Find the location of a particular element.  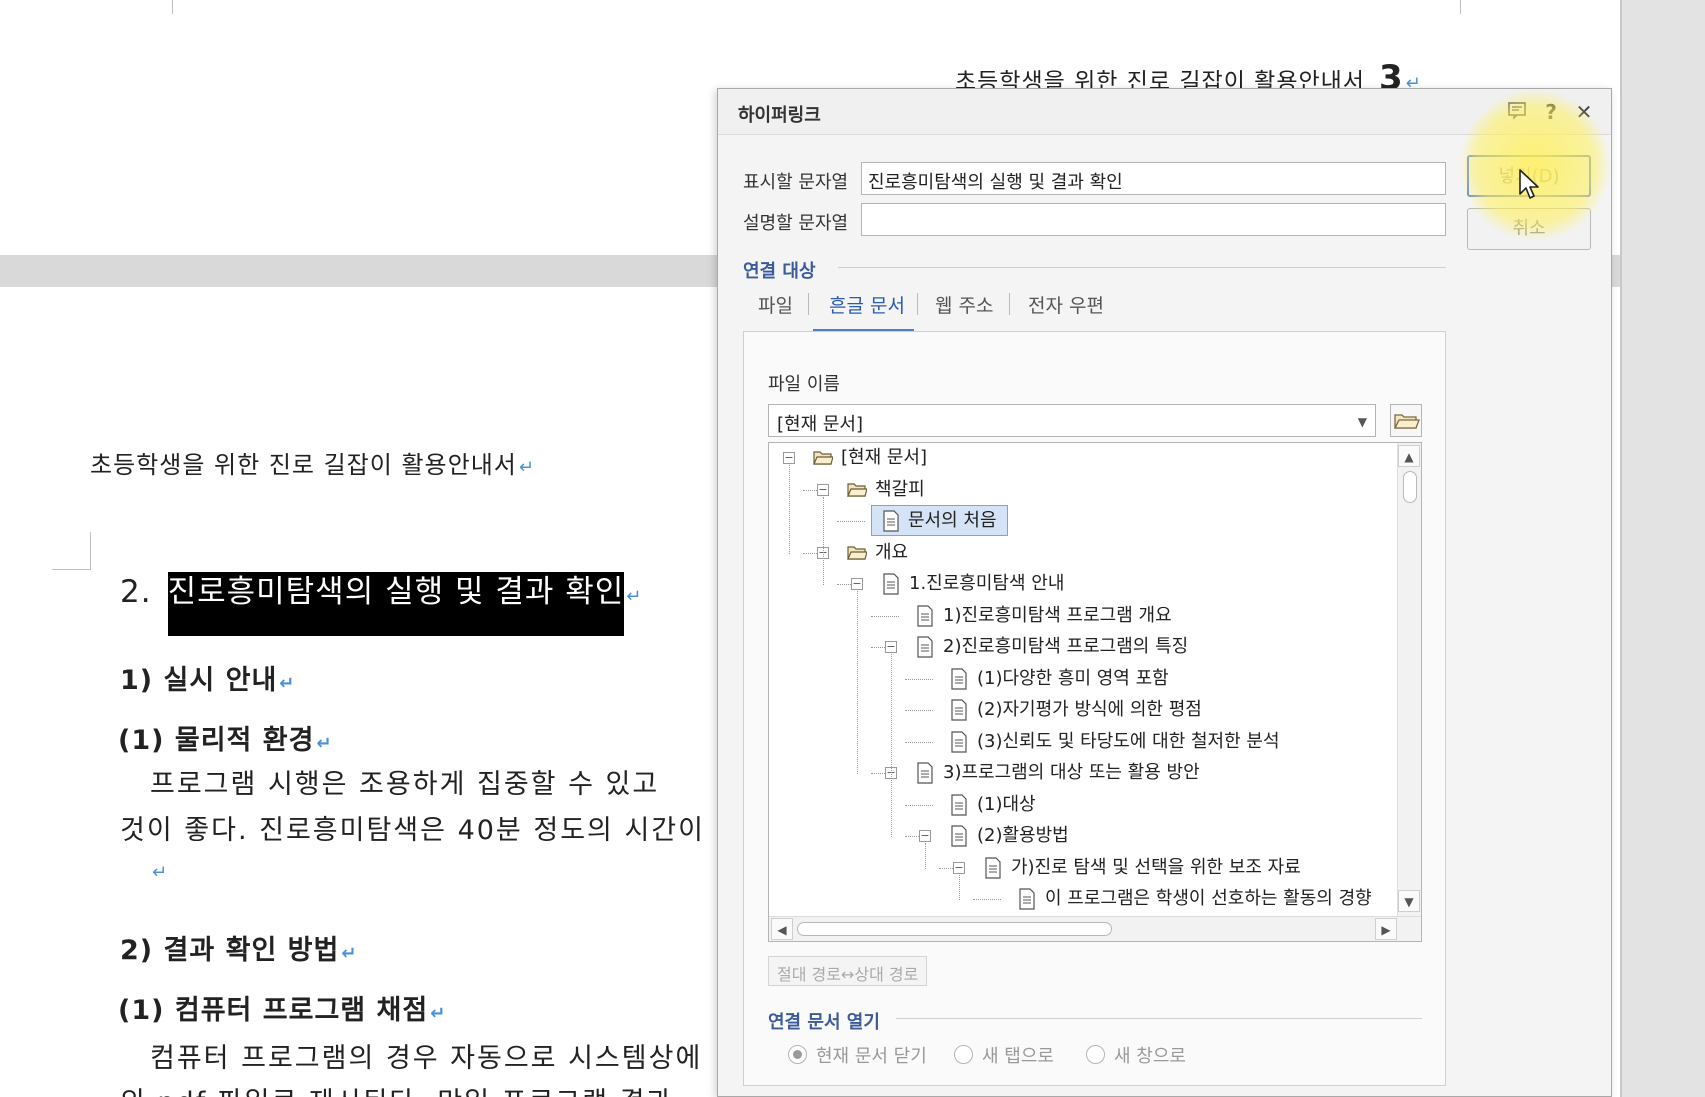

tree-vertical-scrollbar: ▲ ▼ is located at coordinates (1409, 679).